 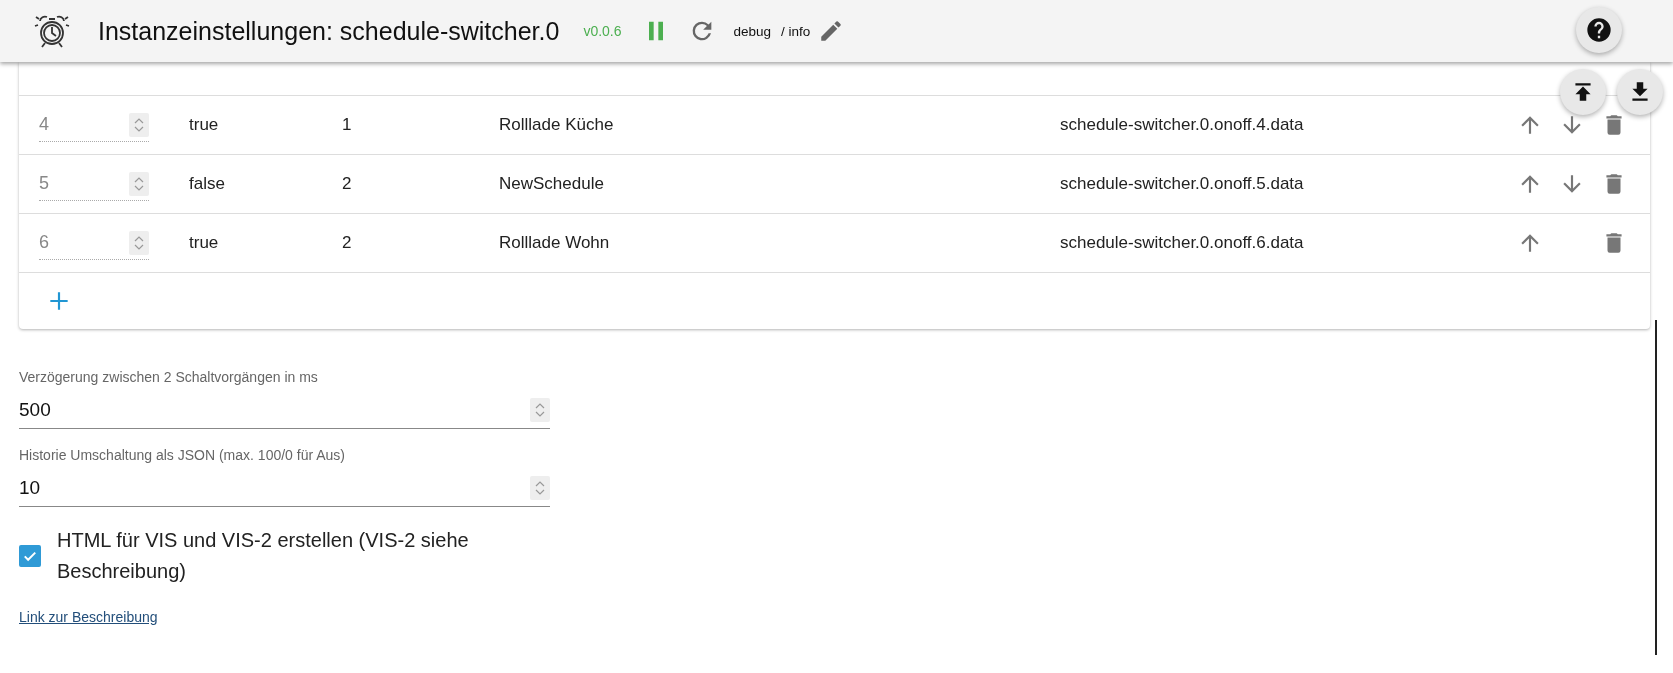 What do you see at coordinates (284, 489) in the screenshot?
I see `number-field: 10` at bounding box center [284, 489].